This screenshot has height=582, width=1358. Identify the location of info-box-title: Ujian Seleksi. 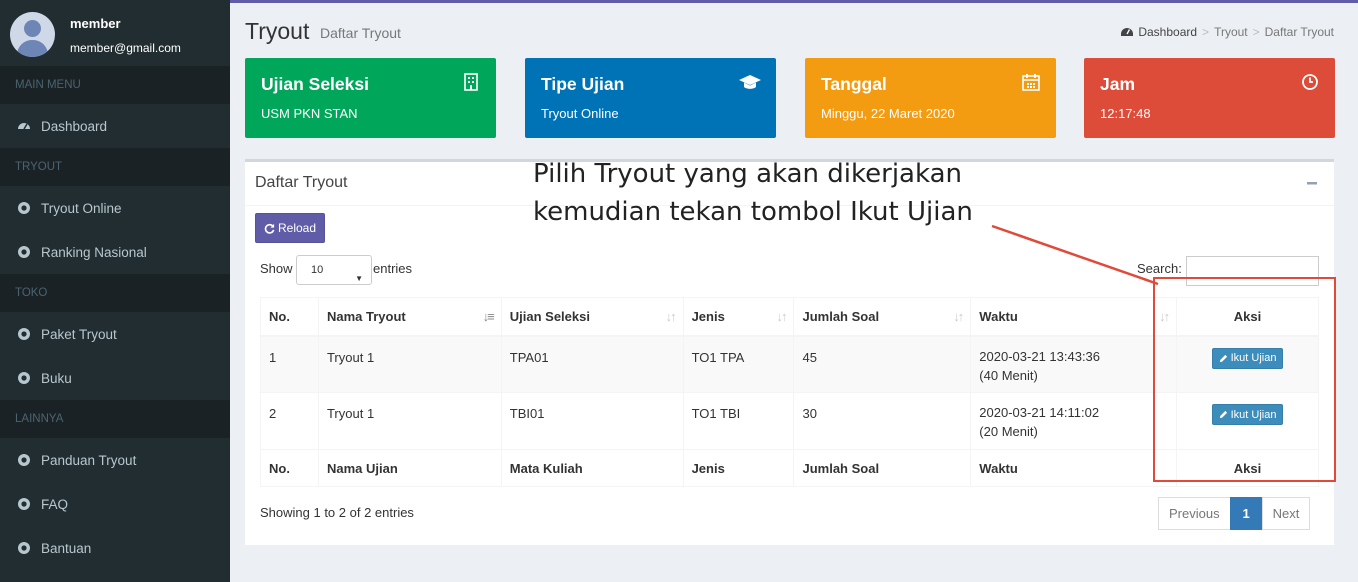
(315, 84).